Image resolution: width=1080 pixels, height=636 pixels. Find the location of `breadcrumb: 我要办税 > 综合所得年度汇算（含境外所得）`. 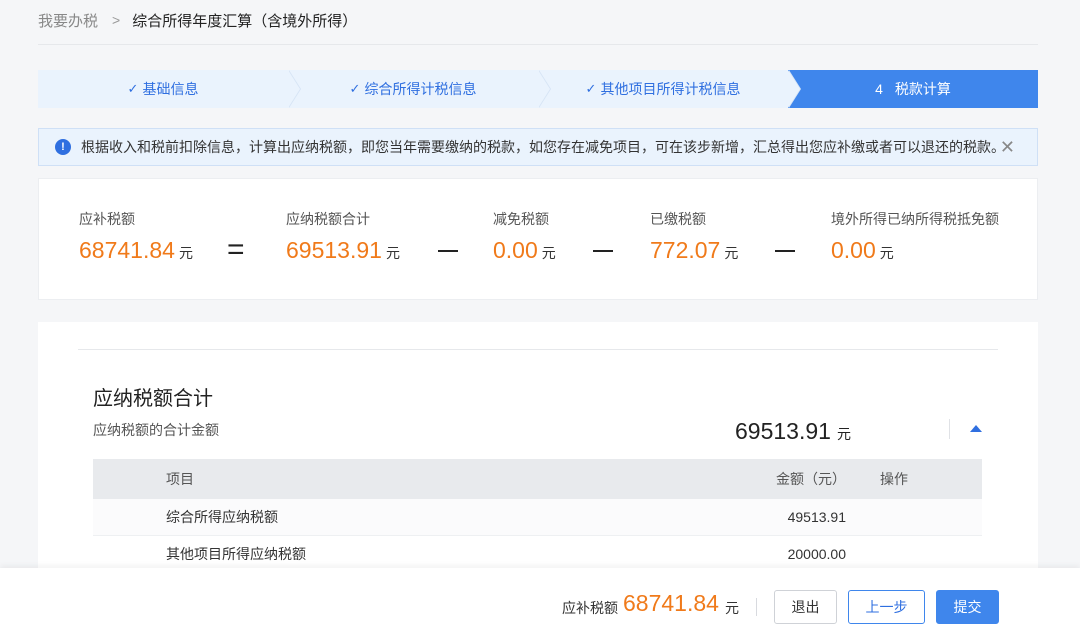

breadcrumb: 我要办税 > 综合所得年度汇算（含境外所得） is located at coordinates (197, 20).